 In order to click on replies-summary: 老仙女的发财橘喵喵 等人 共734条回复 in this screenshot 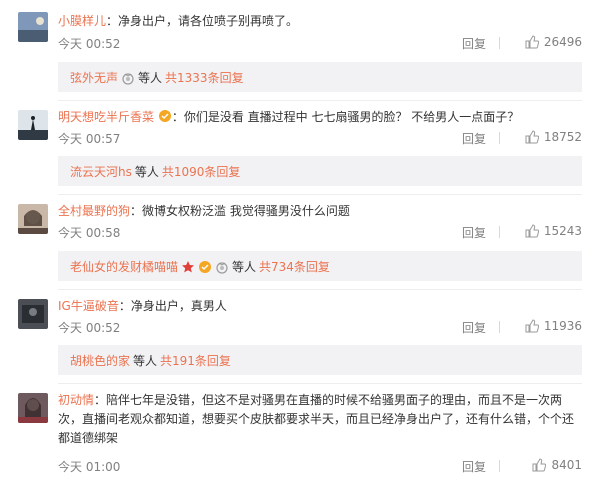, I will do `click(320, 266)`.